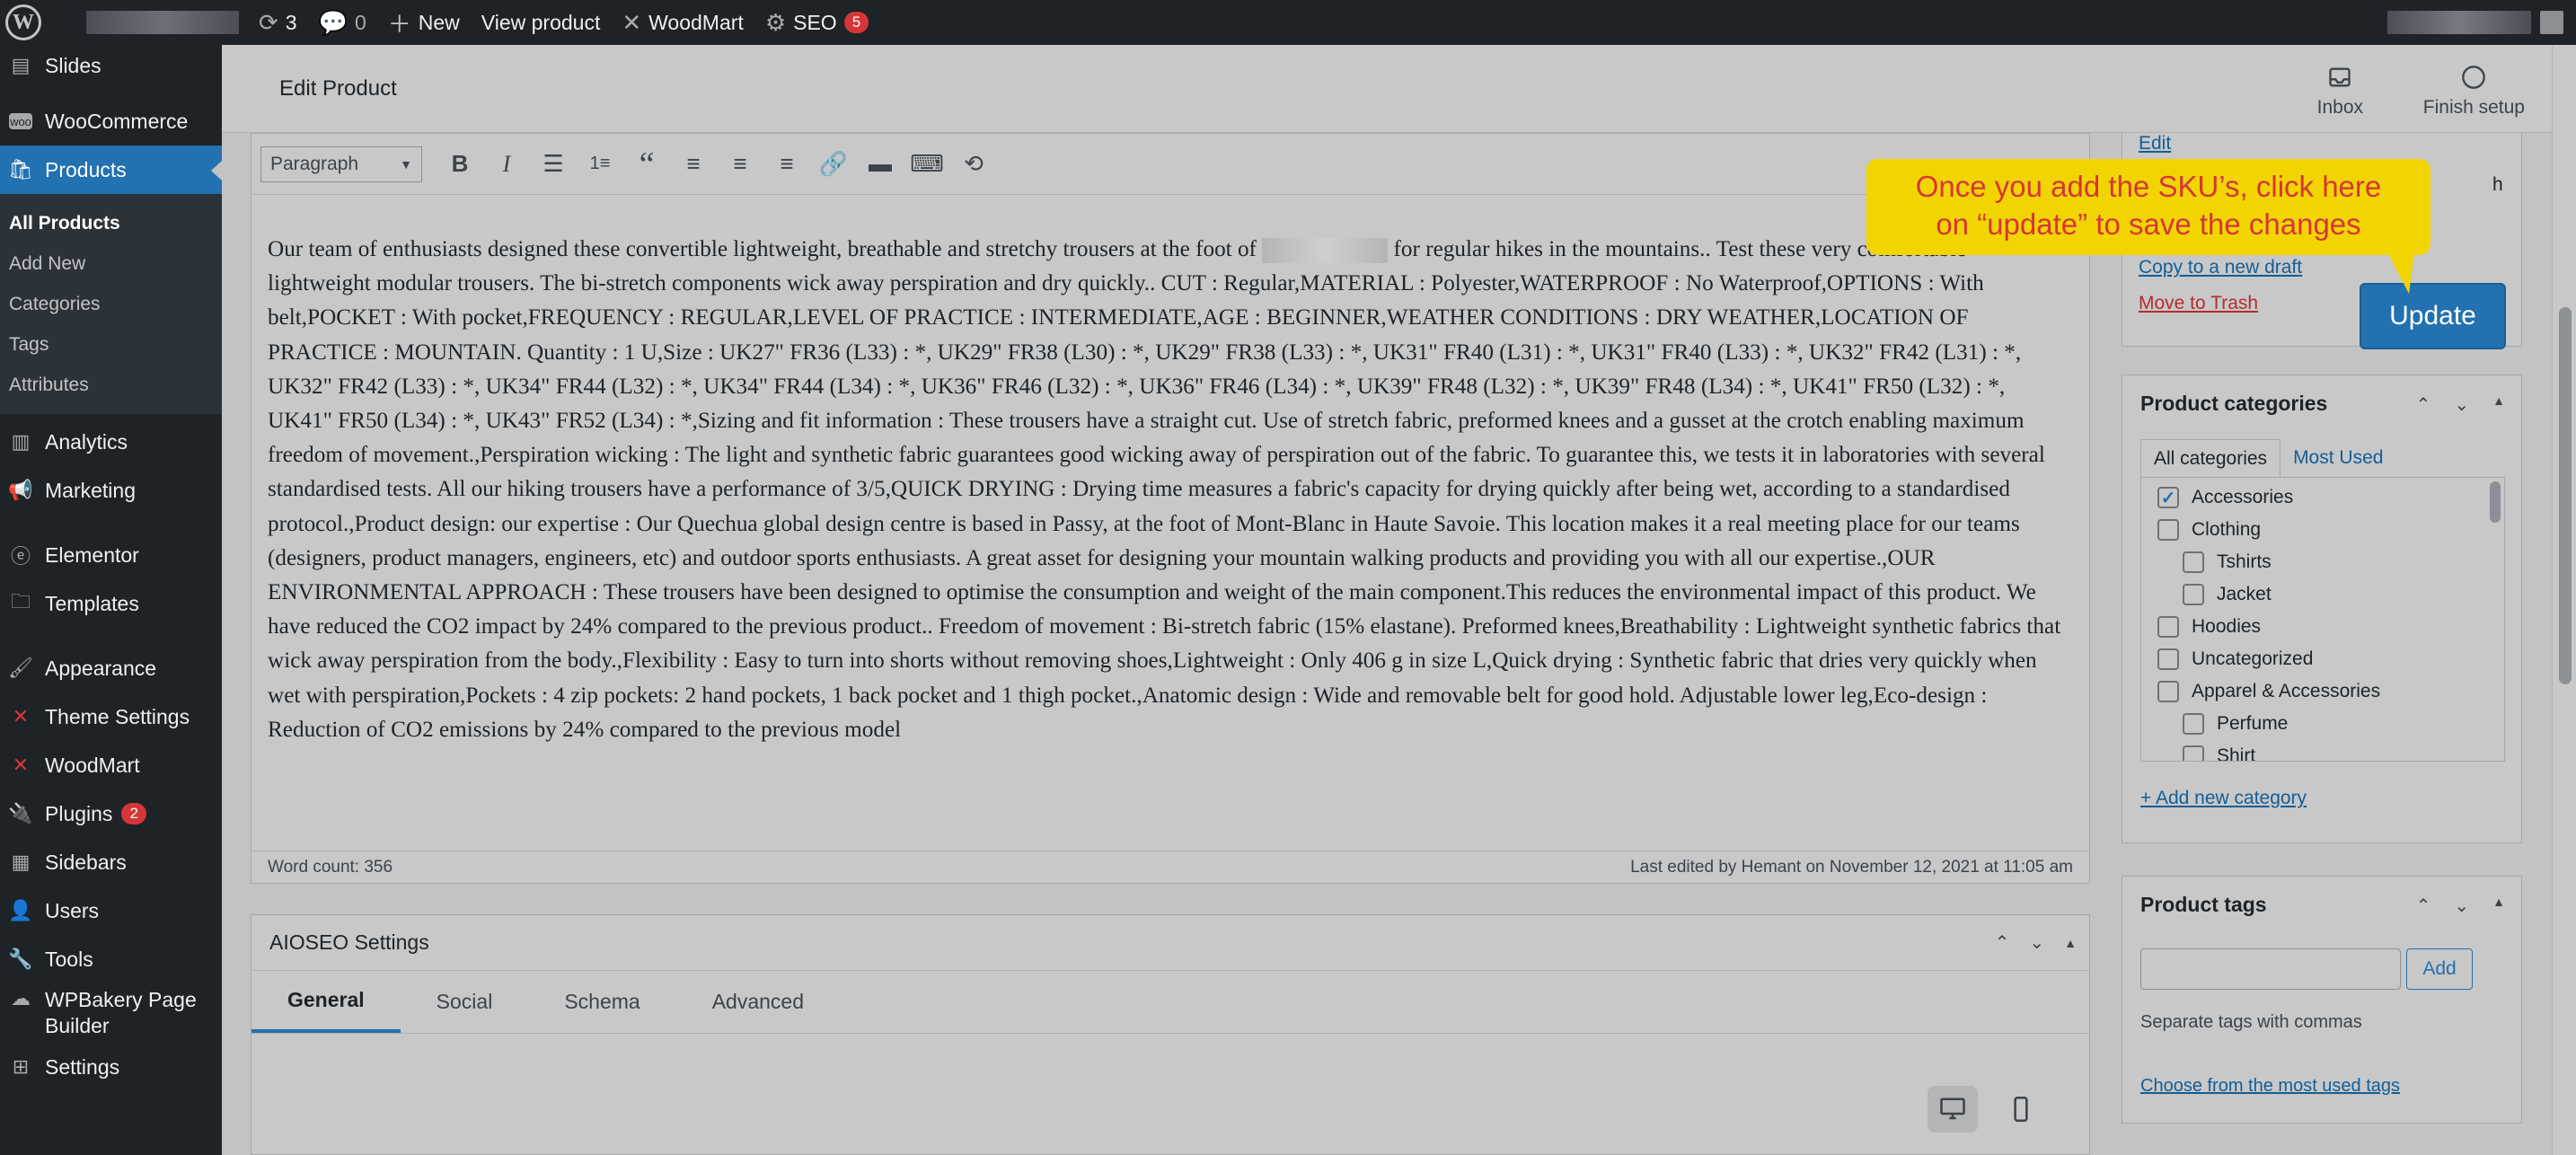 The image size is (2576, 1155). Describe the element at coordinates (758, 1002) in the screenshot. I see `tab-advanced: Advanced` at that location.